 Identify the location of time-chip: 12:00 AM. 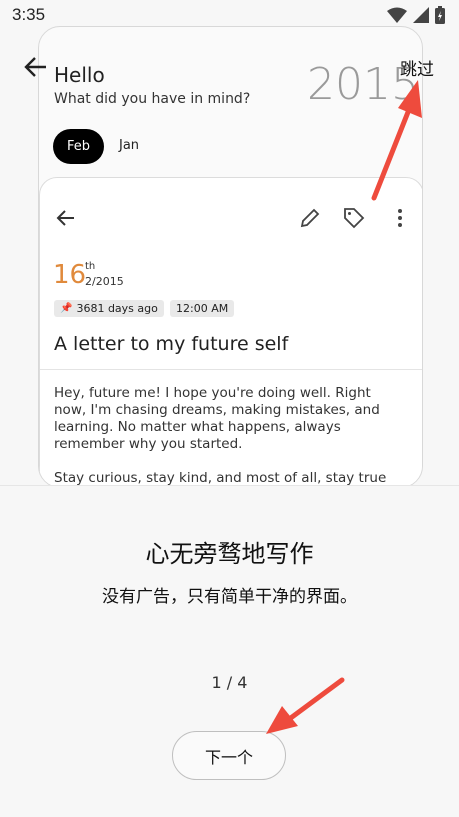
(202, 308).